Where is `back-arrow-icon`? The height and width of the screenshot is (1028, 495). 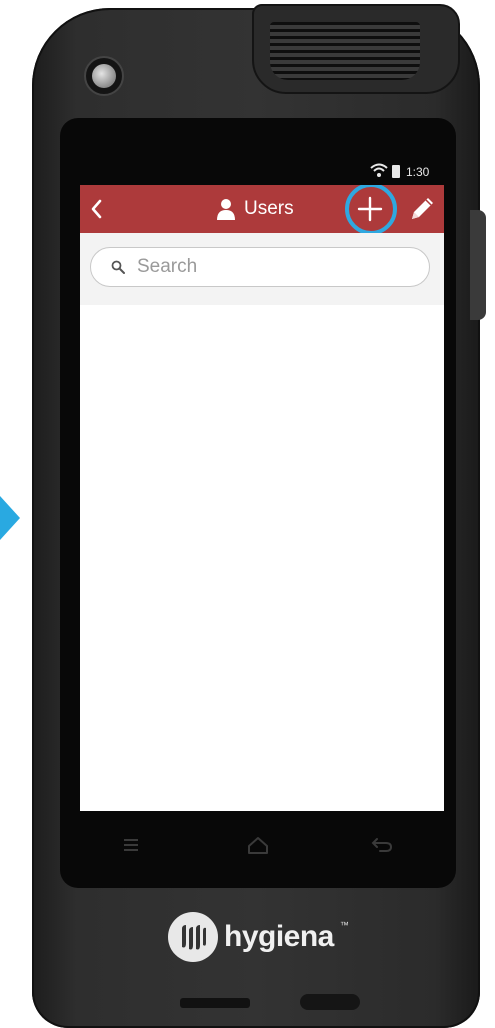
back-arrow-icon is located at coordinates (382, 845).